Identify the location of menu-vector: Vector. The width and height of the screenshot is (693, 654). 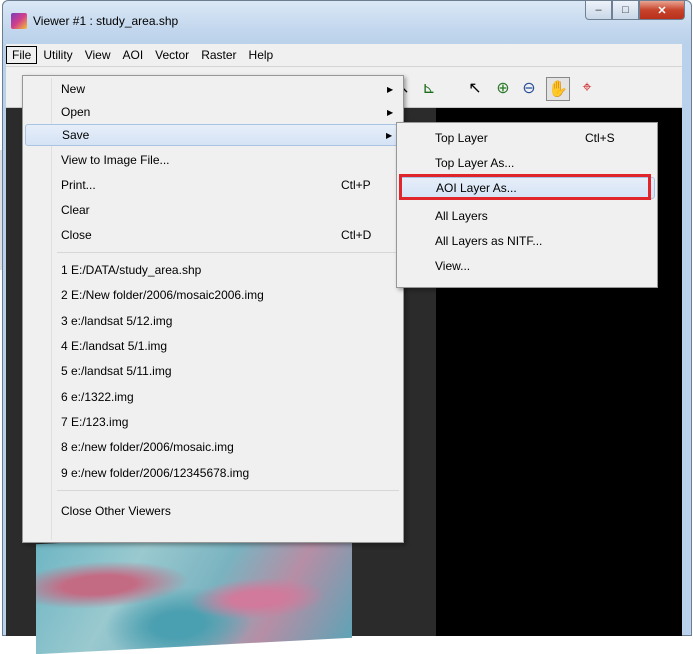
(172, 55).